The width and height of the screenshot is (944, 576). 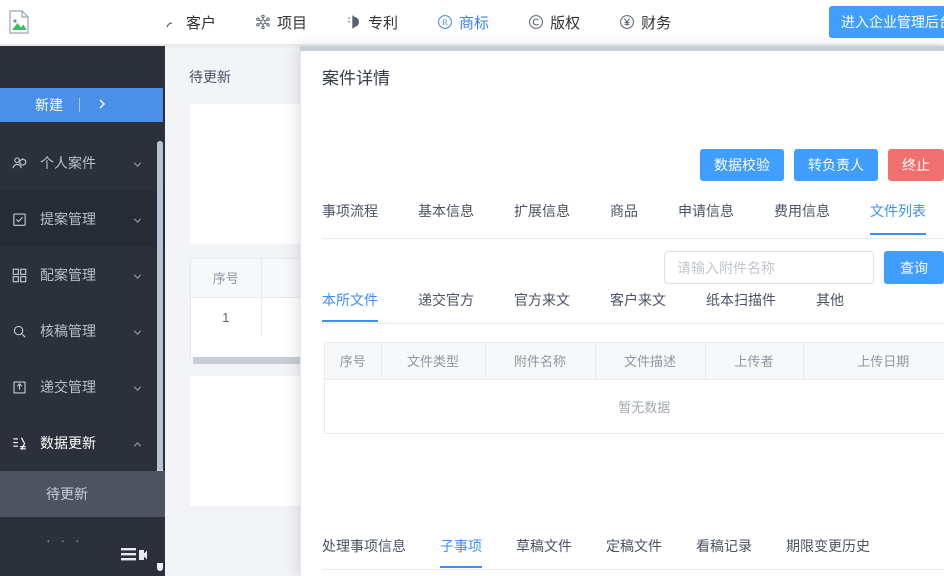 I want to click on chevron-up-icon, so click(x=137, y=442).